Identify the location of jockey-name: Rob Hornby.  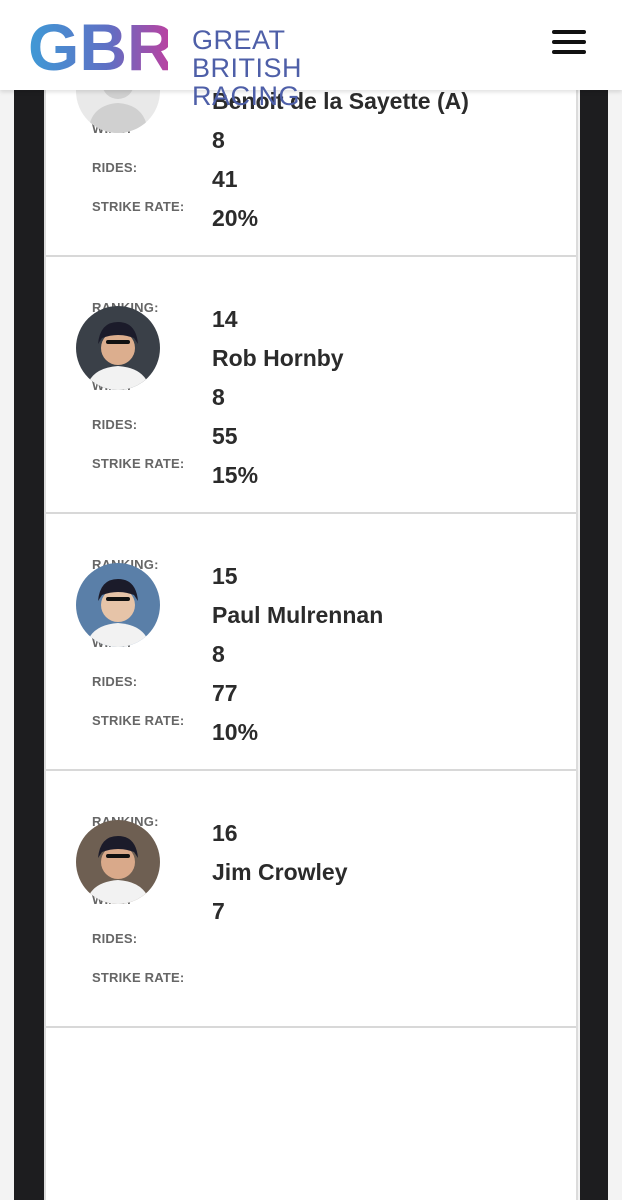
(278, 358).